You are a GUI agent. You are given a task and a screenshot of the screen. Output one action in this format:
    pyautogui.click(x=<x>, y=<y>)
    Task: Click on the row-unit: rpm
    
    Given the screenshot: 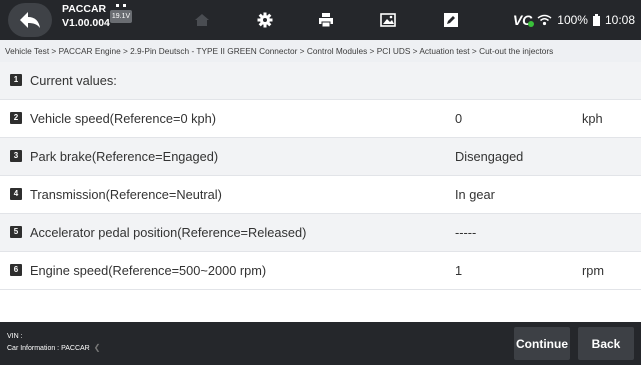 What is the action you would take?
    pyautogui.click(x=593, y=270)
    